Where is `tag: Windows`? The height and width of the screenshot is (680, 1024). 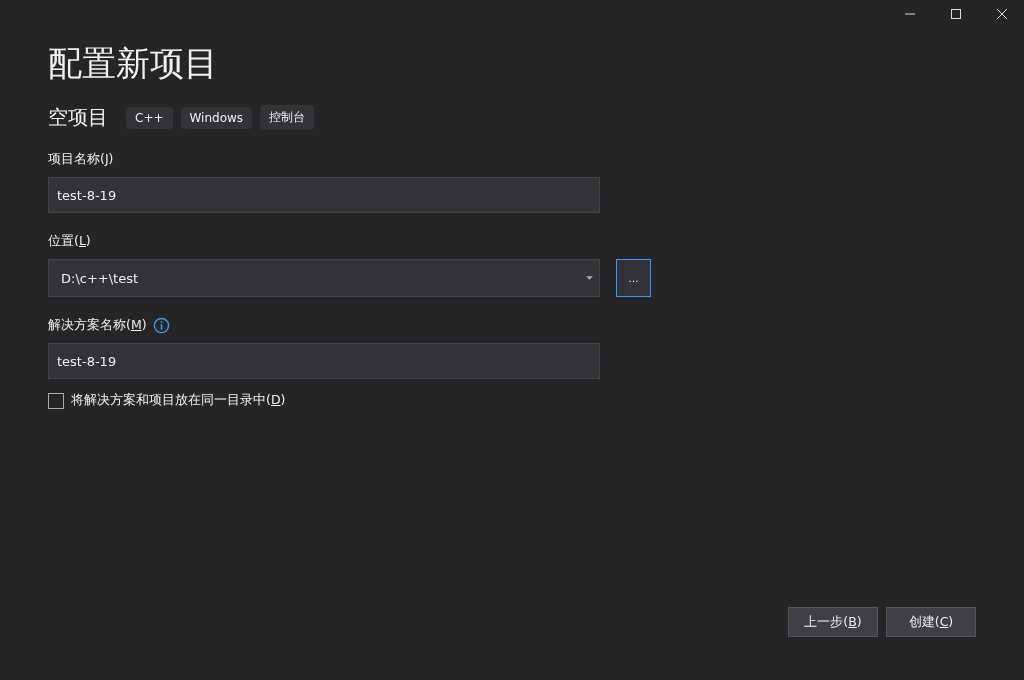
tag: Windows is located at coordinates (216, 117).